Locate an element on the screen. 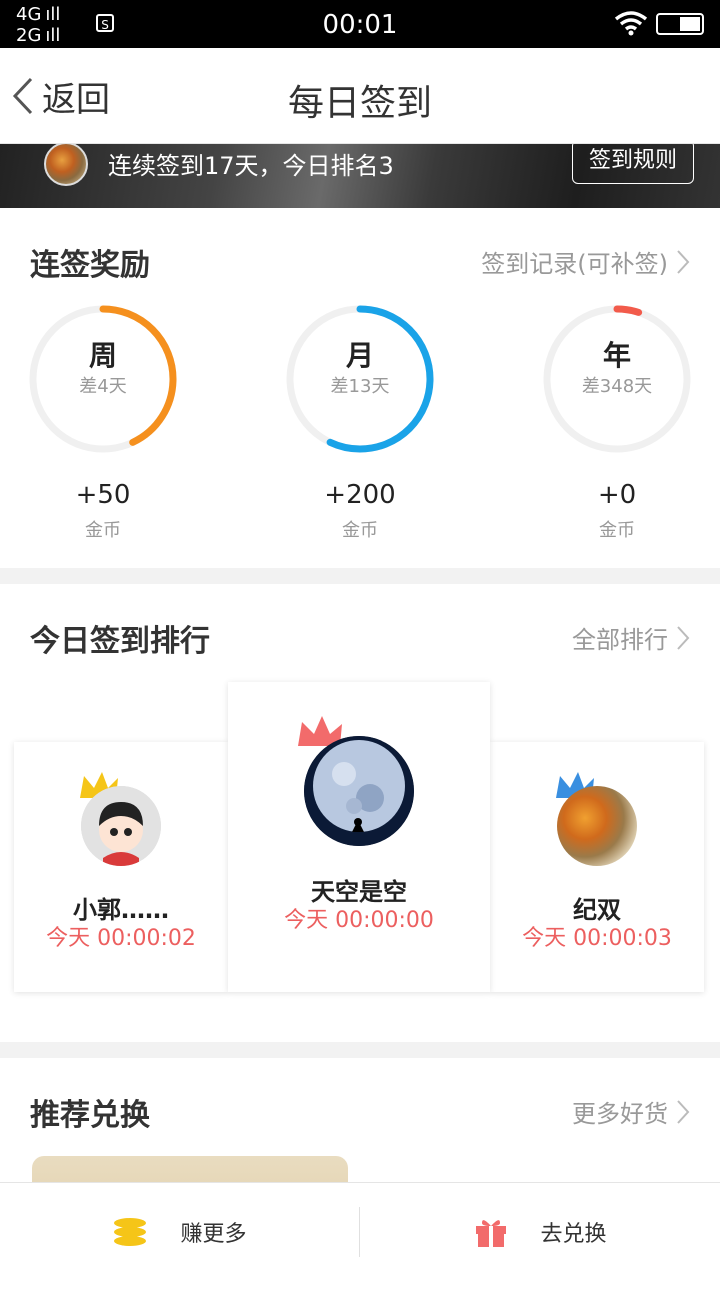 Image resolution: width=720 pixels, height=1298 pixels. coins-icon is located at coordinates (130, 1232).